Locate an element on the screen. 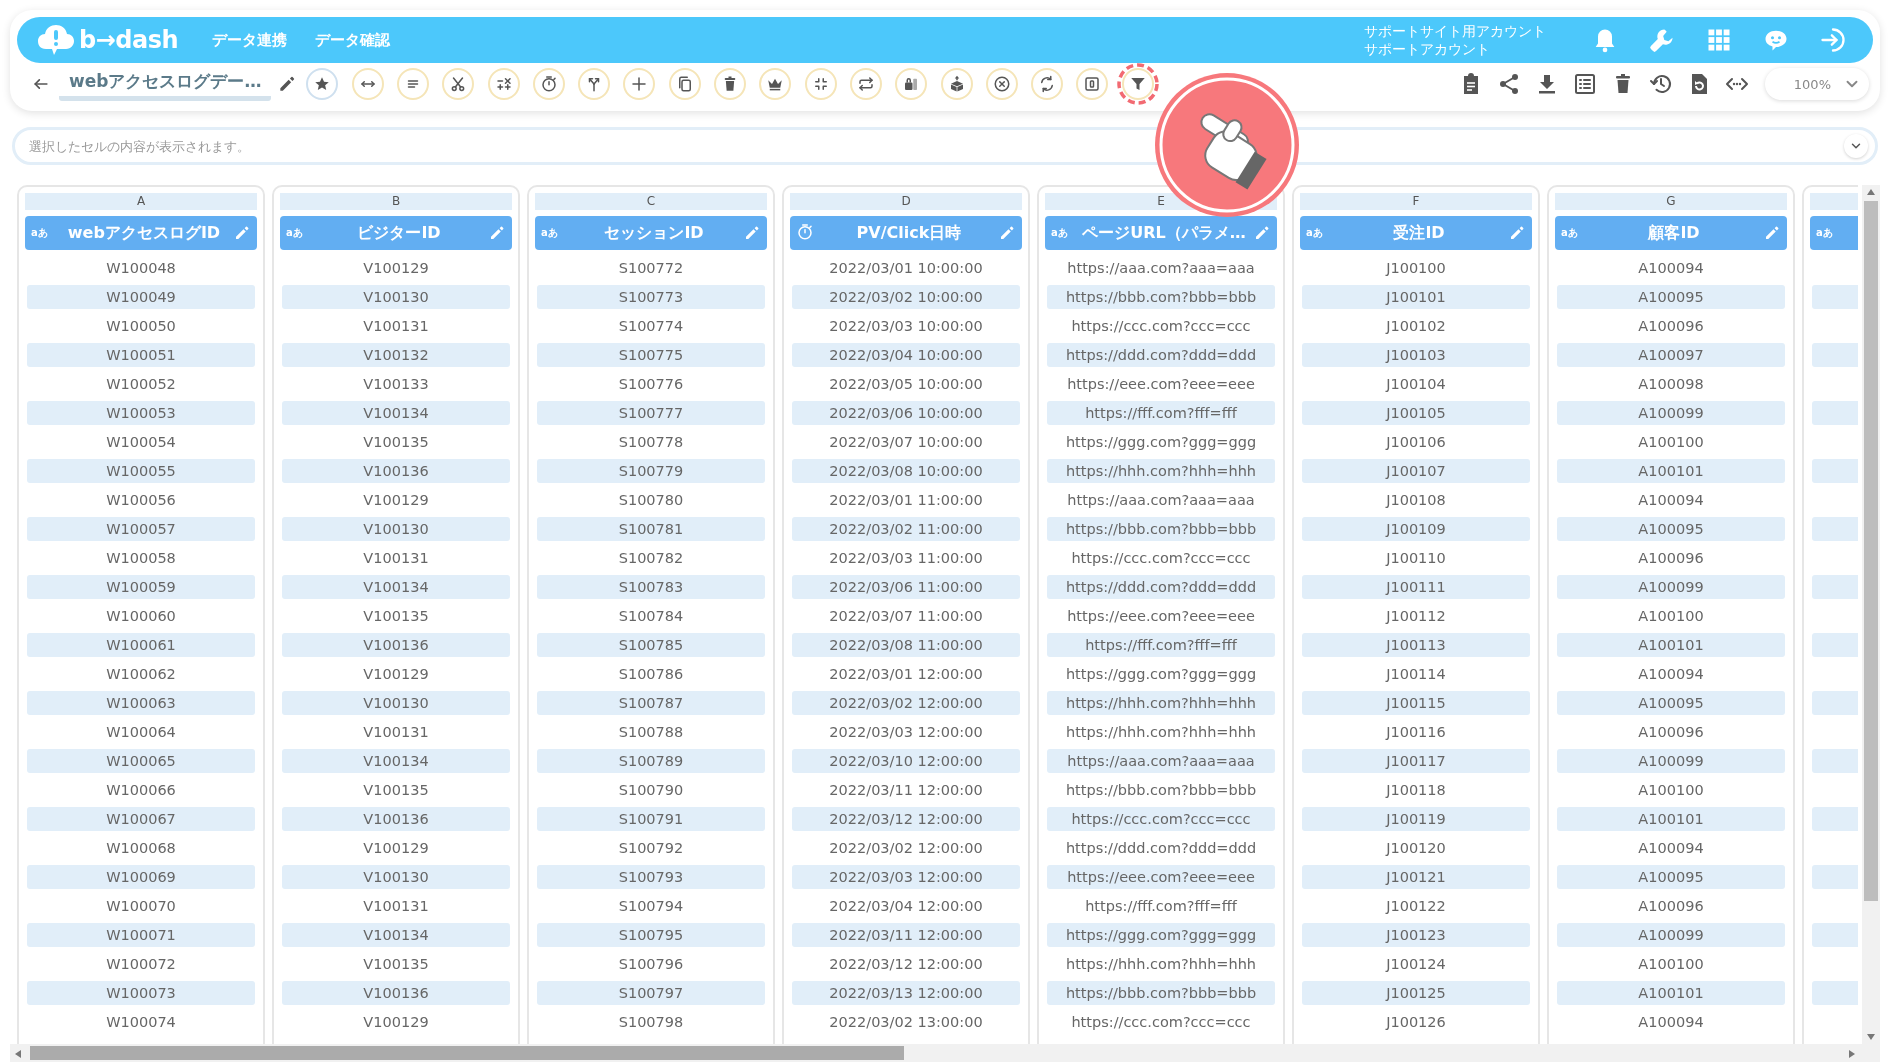 This screenshot has height=1063, width=1890. column-letter: C is located at coordinates (651, 201).